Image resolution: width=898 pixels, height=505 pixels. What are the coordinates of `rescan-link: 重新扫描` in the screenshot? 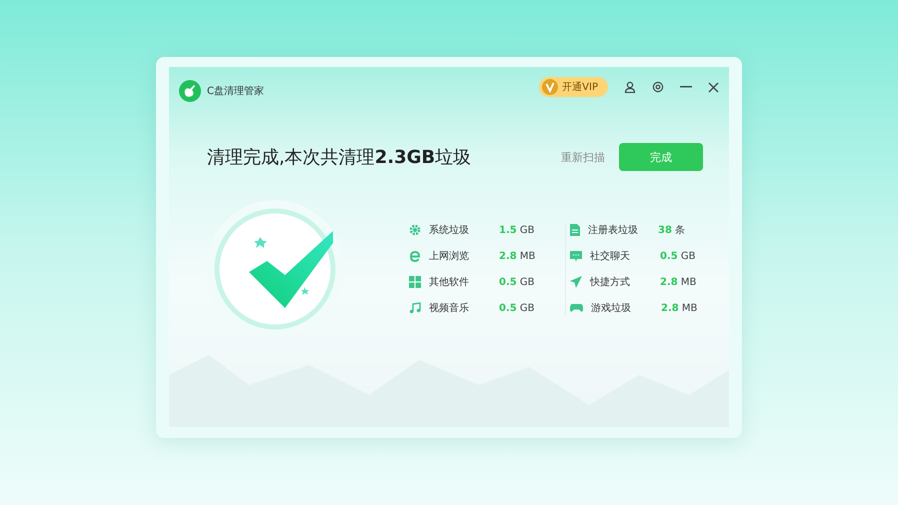 It's located at (583, 157).